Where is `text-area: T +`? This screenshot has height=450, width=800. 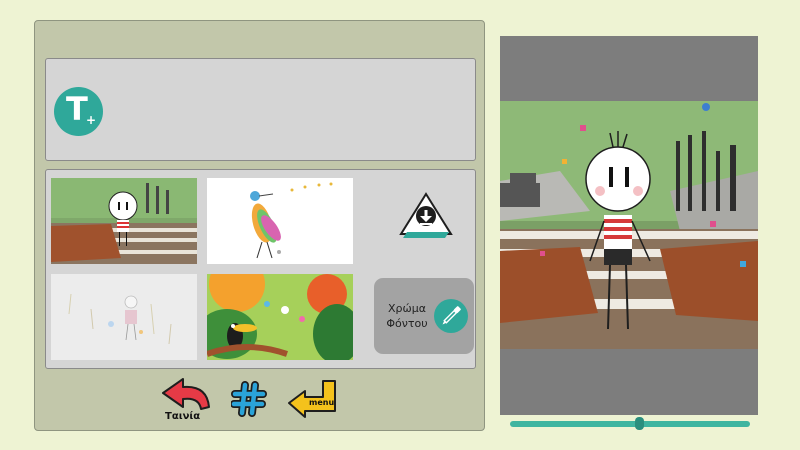 text-area: T + is located at coordinates (260, 109).